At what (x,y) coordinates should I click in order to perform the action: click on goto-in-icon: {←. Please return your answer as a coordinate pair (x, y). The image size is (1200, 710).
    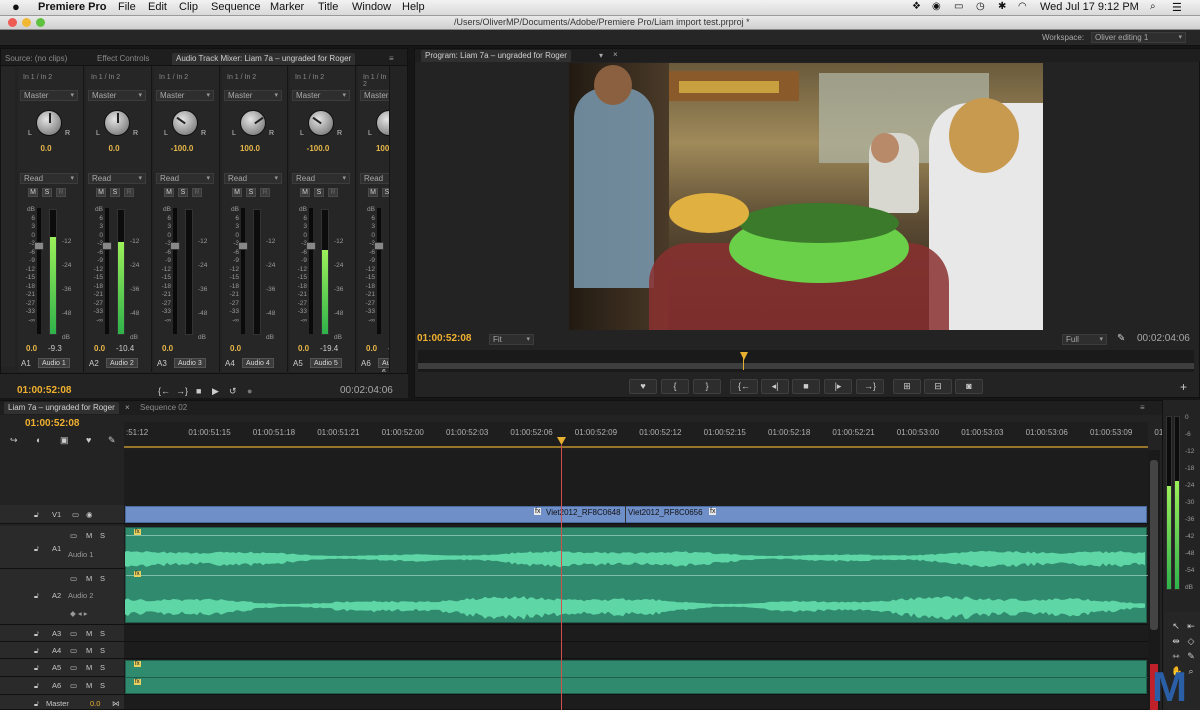
    Looking at the image, I should click on (164, 391).